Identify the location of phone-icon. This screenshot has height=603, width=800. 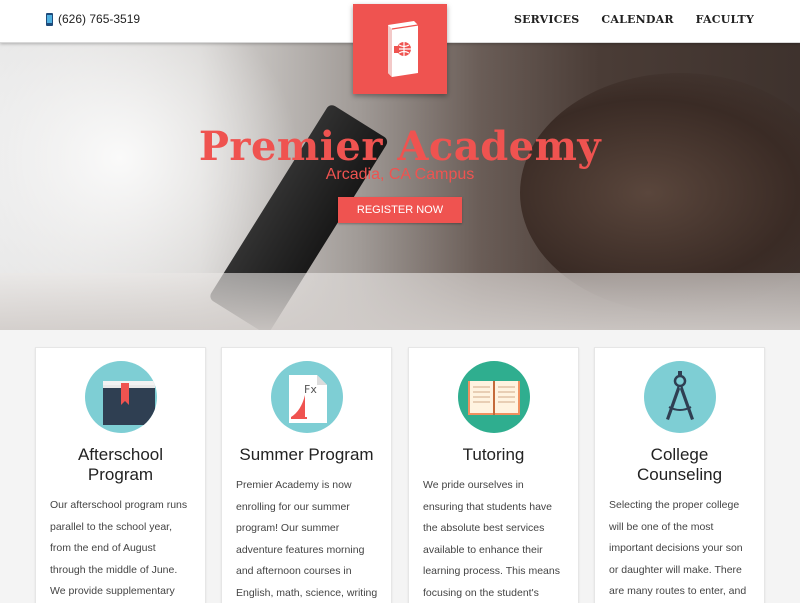
(49, 19).